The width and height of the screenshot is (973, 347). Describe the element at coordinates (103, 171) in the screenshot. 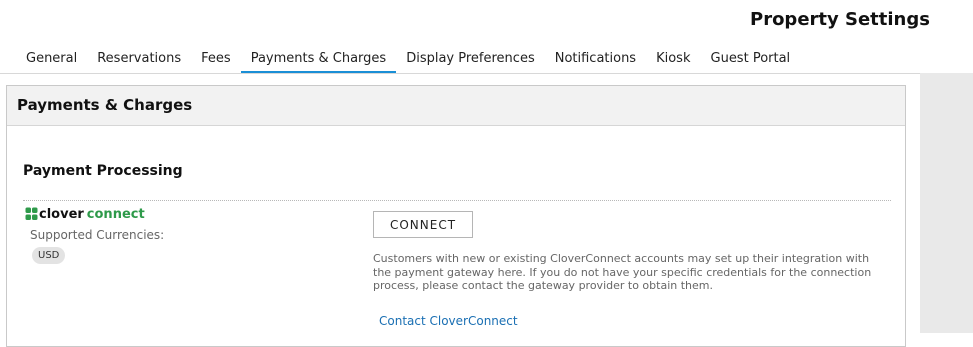

I see `section-title: Payment Processing` at that location.